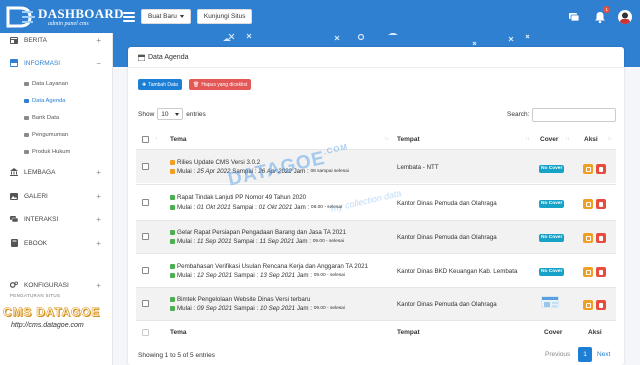 This screenshot has height=365, width=640. I want to click on column-footer-cover: Cover, so click(553, 332).